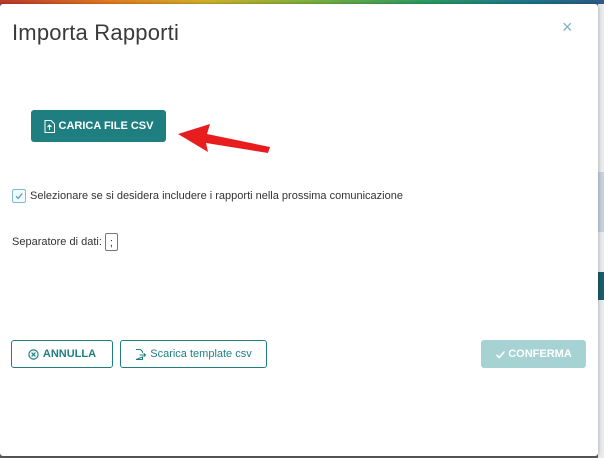 This screenshot has height=458, width=604. What do you see at coordinates (540, 354) in the screenshot?
I see `confirm-label: CONFERMA` at bounding box center [540, 354].